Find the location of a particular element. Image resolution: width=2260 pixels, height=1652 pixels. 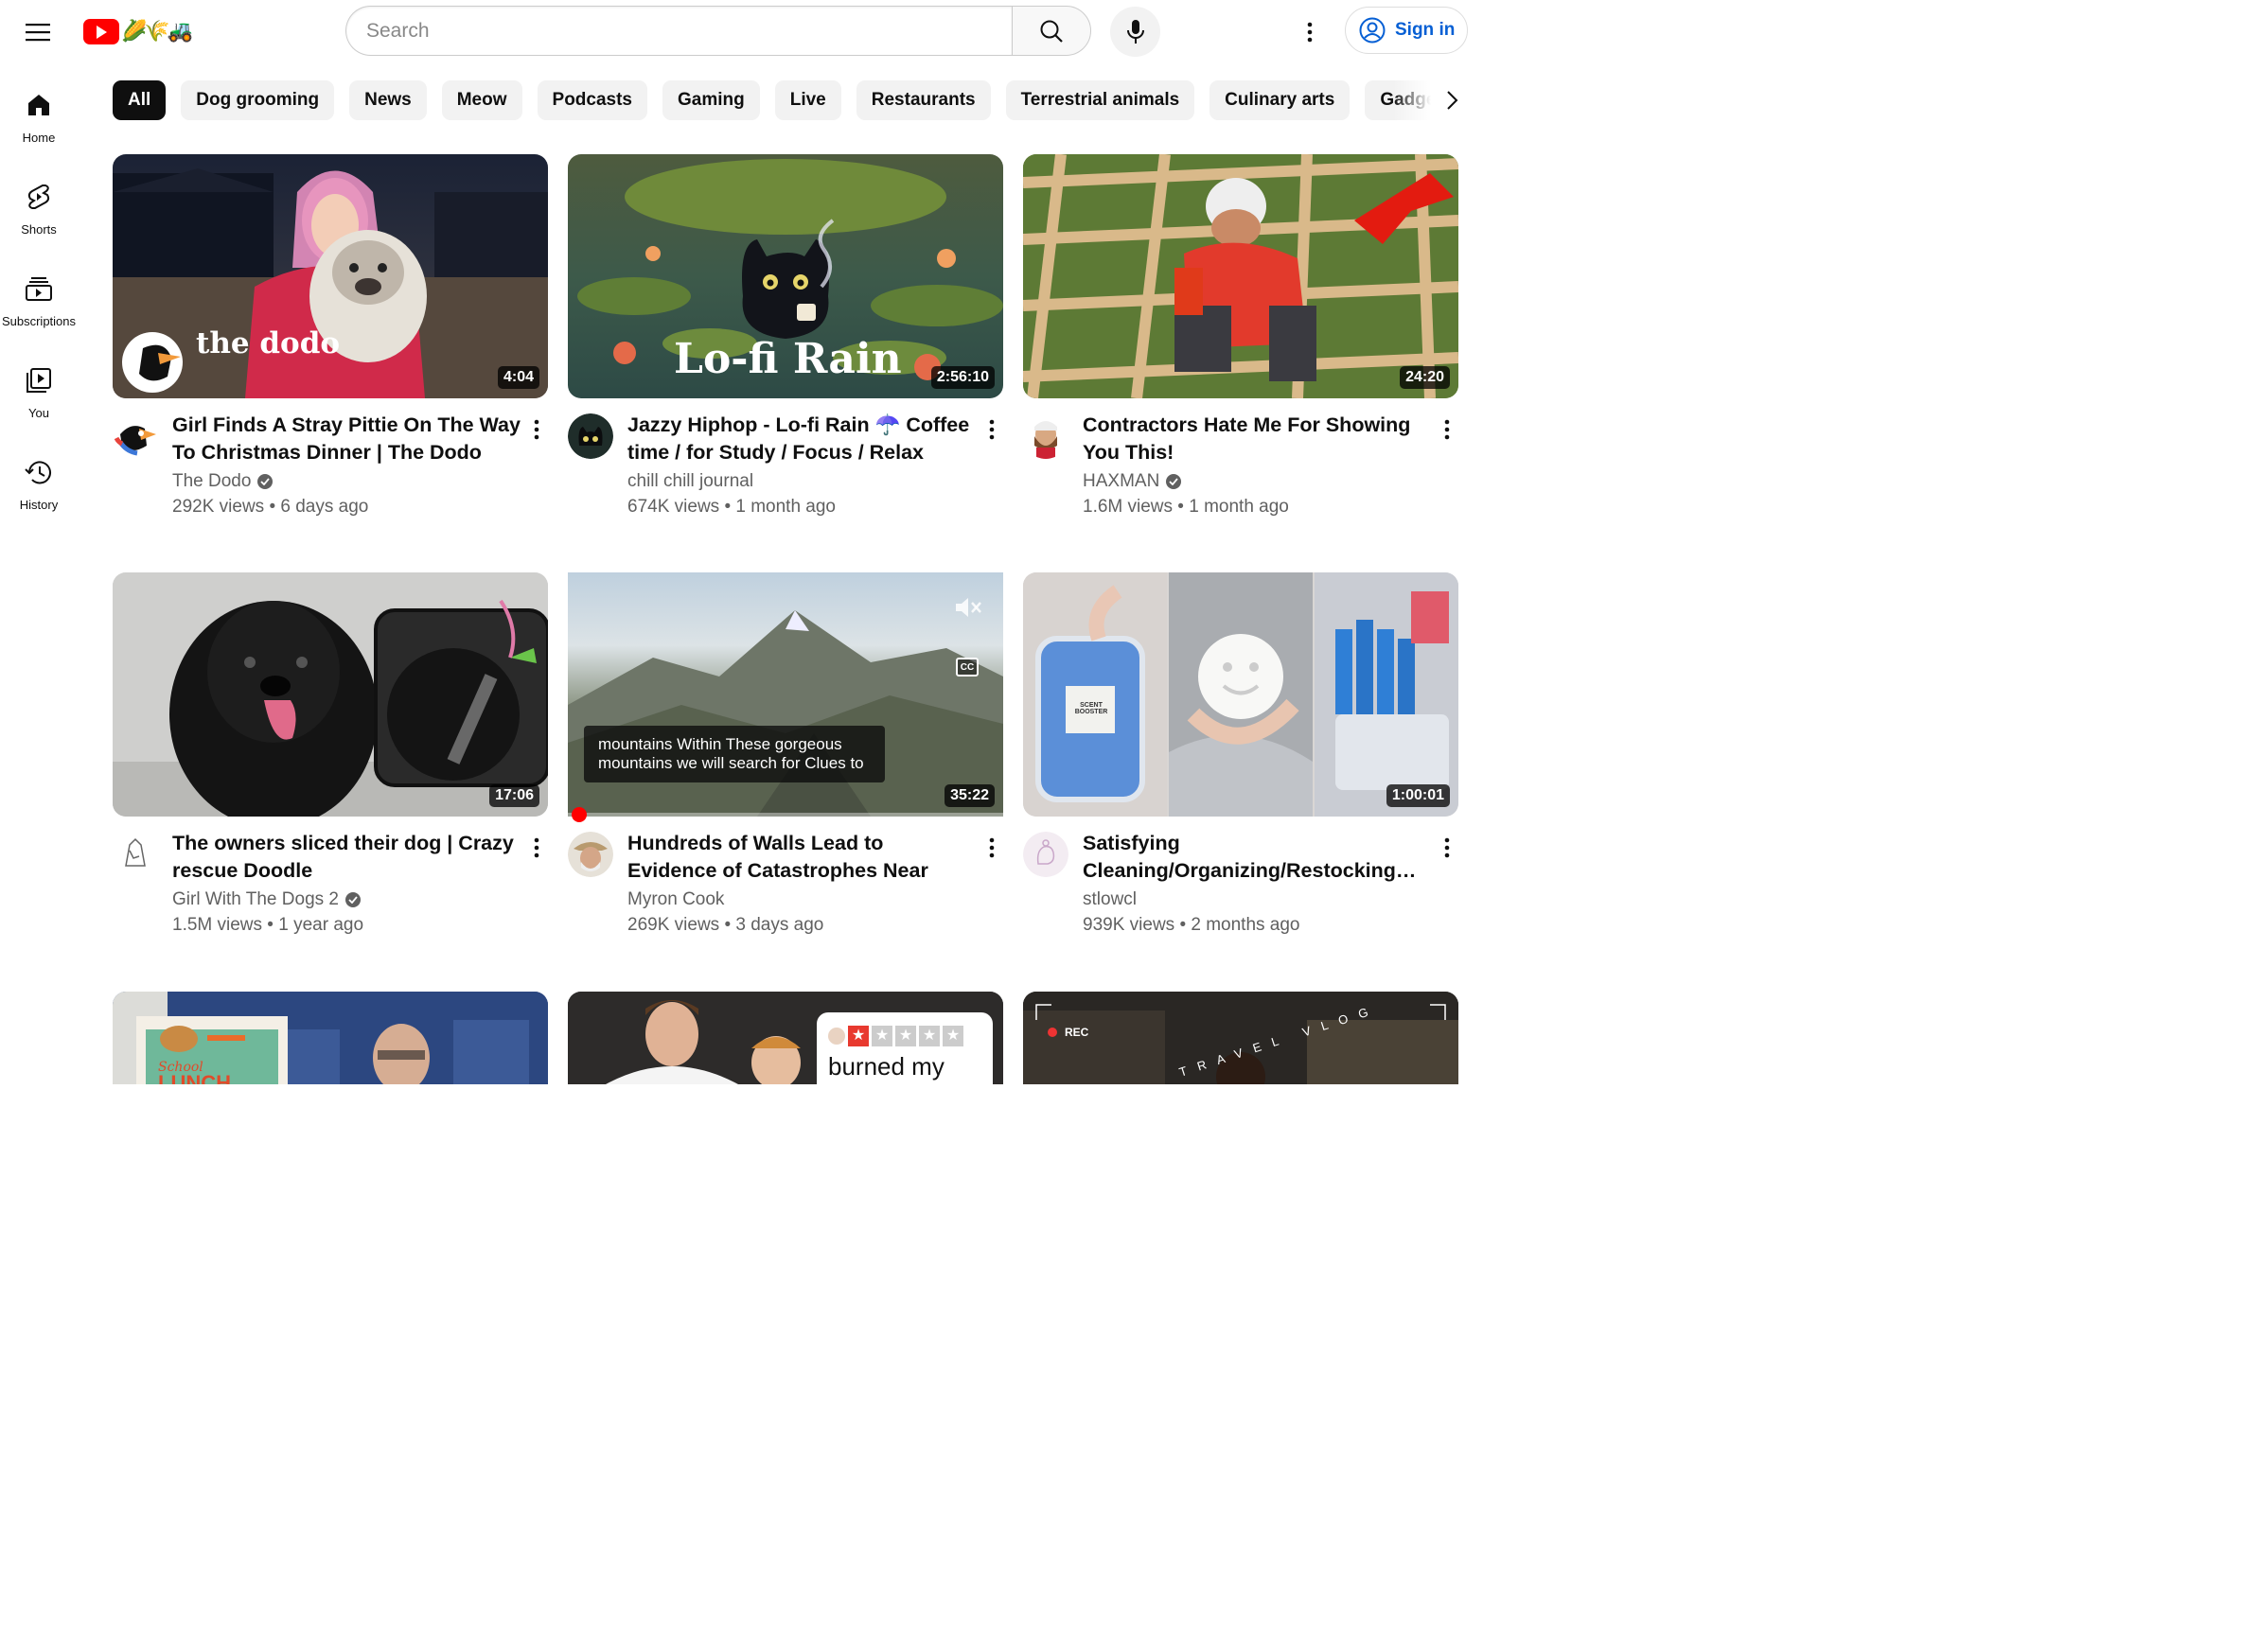

review-text: burned my is located at coordinates (887, 1066).